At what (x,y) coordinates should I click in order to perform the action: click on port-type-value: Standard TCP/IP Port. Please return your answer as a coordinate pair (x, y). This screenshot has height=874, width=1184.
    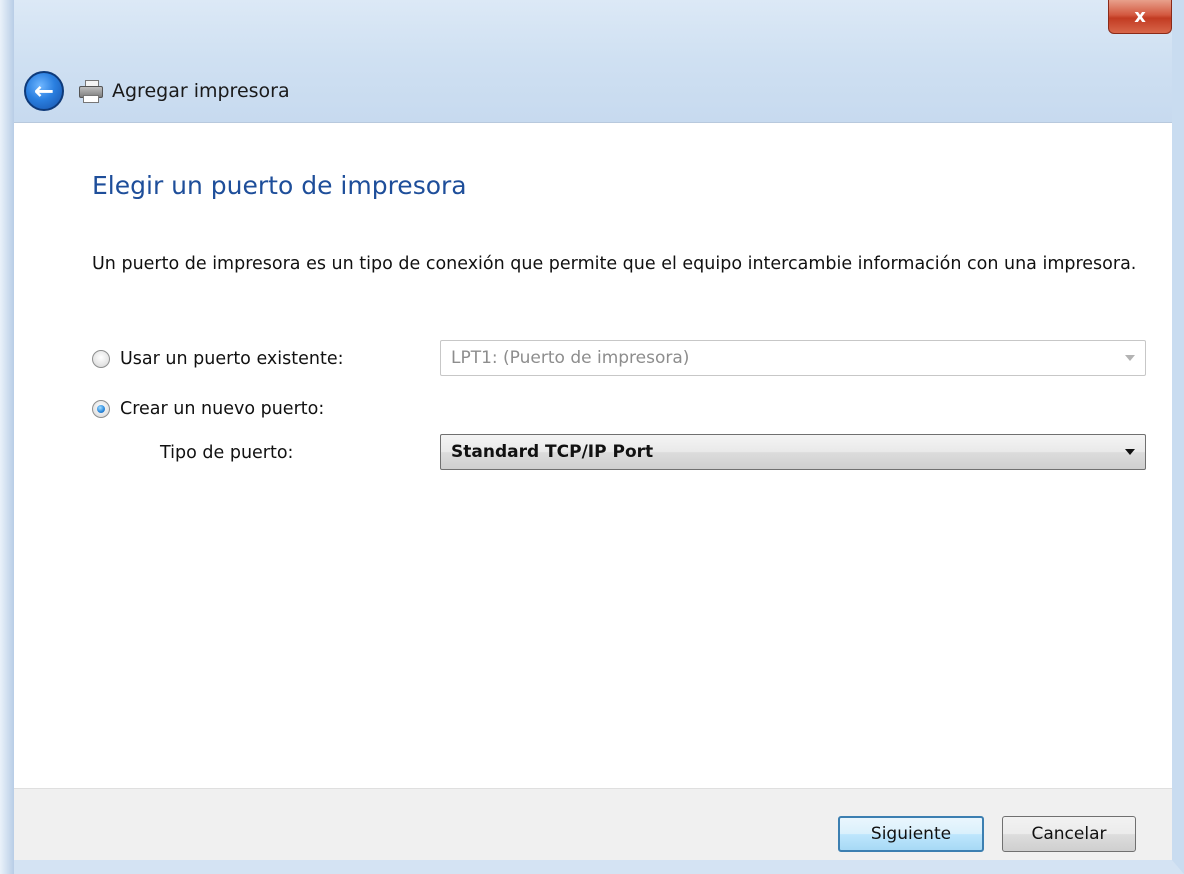
    Looking at the image, I should click on (552, 452).